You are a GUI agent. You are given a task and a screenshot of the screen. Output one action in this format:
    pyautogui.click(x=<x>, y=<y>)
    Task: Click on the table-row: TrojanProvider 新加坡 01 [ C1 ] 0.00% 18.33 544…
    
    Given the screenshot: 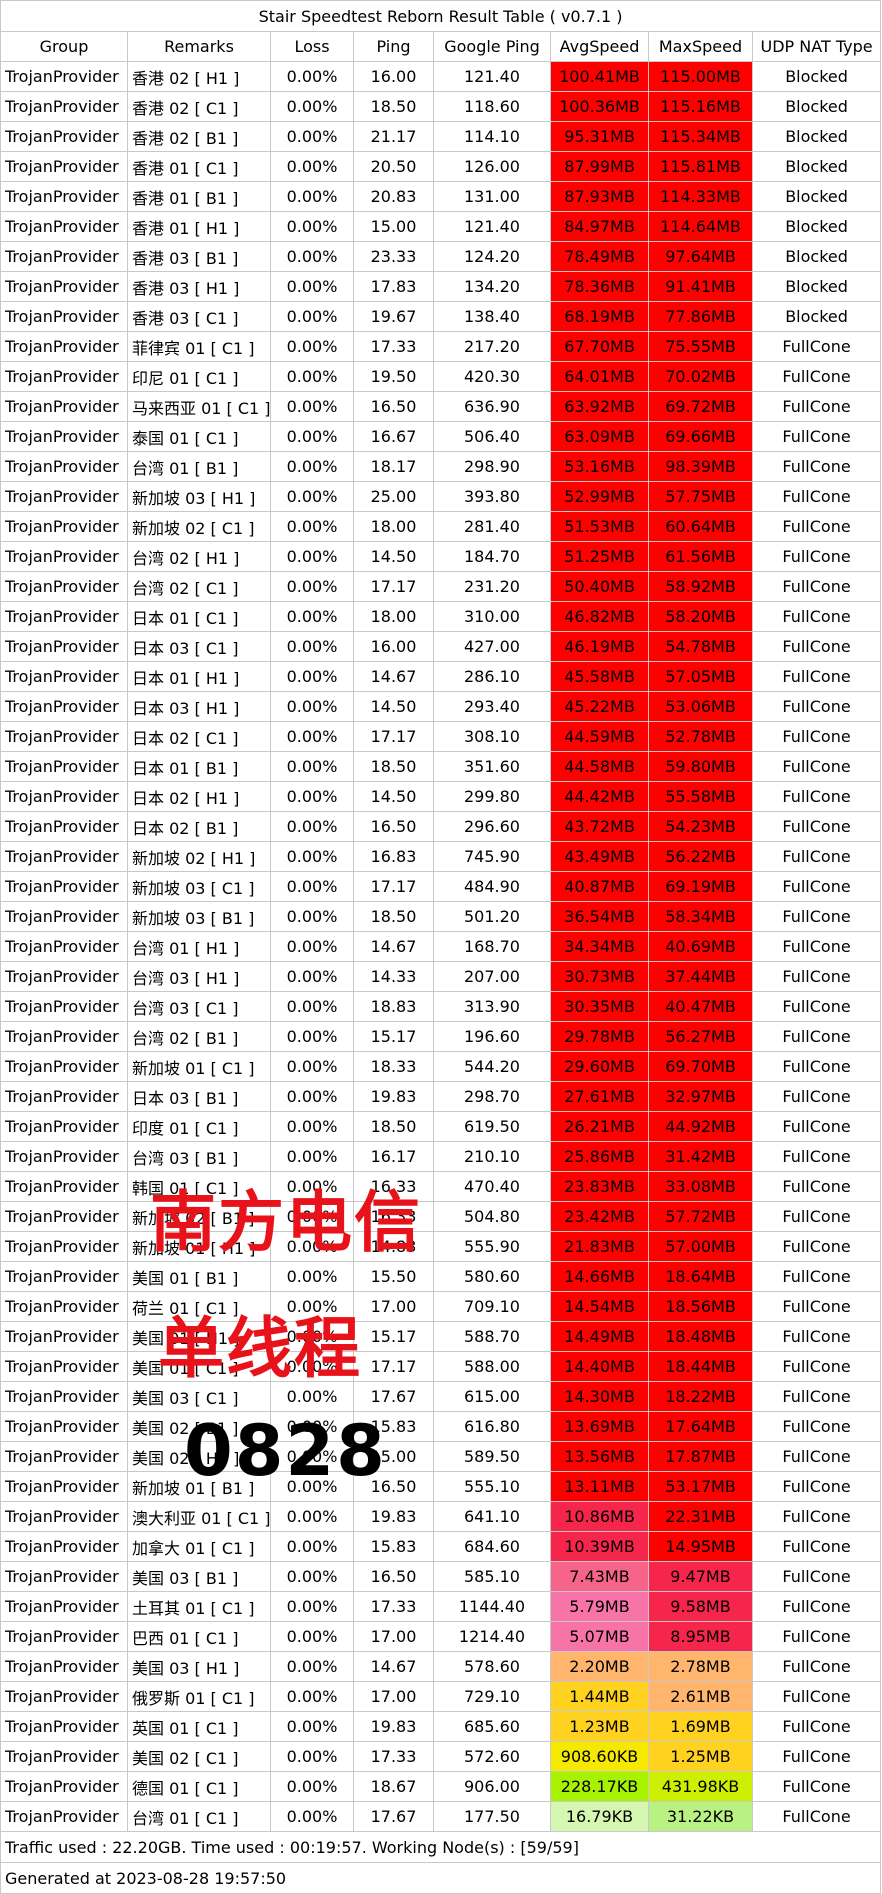 What is the action you would take?
    pyautogui.click(x=441, y=1066)
    